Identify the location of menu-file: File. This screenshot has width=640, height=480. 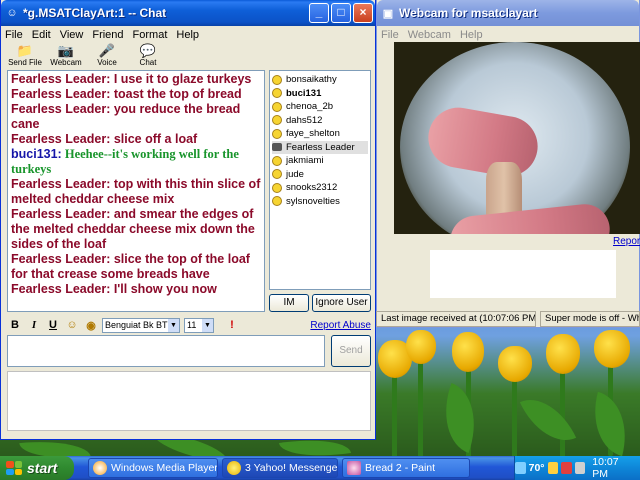
(14, 35).